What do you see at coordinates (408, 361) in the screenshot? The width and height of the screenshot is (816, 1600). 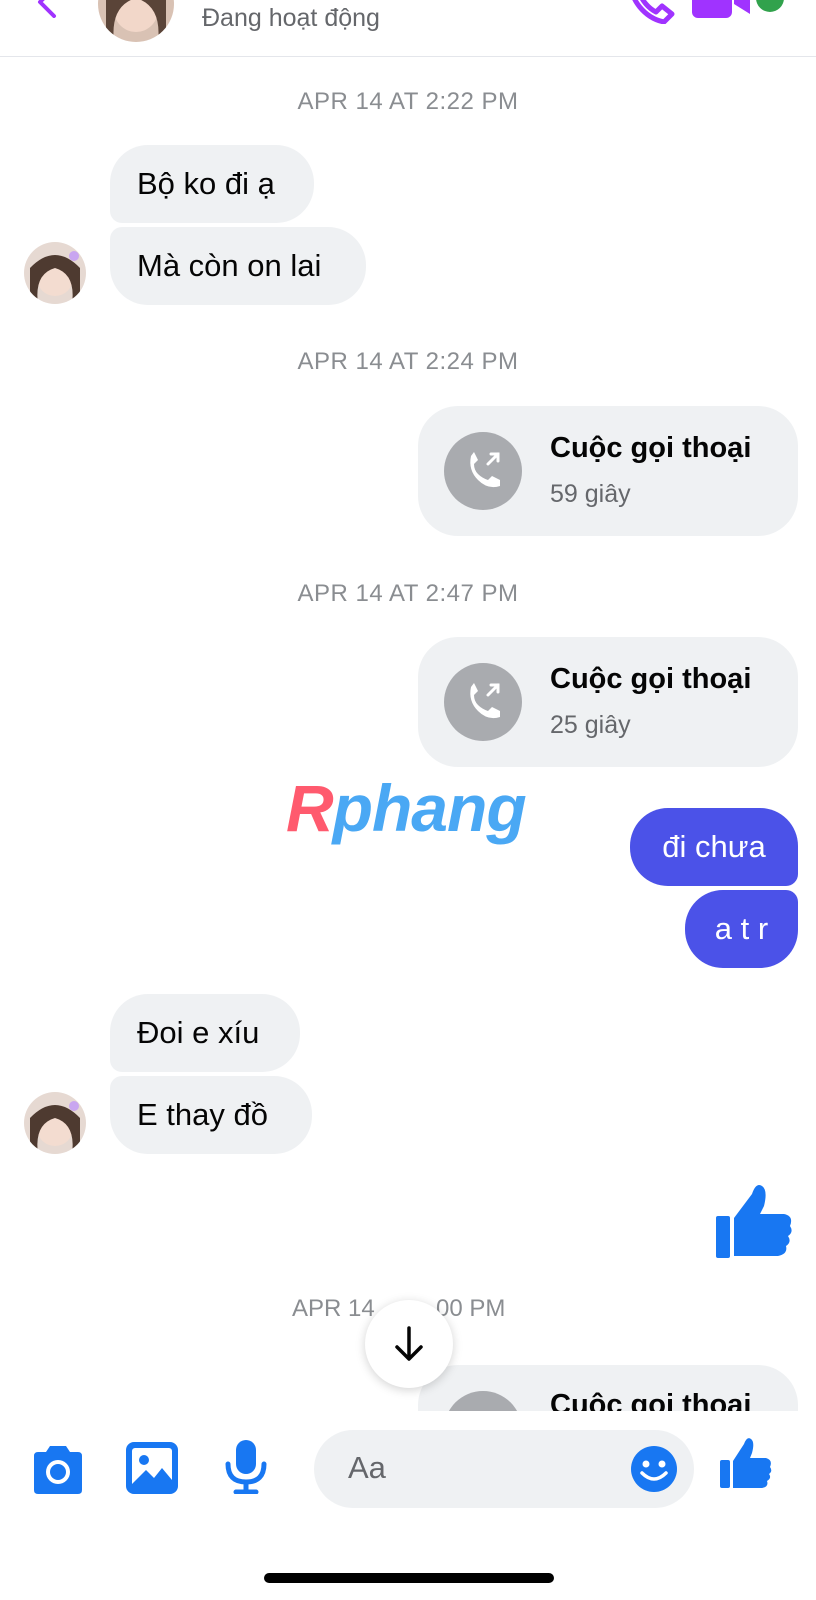 I see `timestamp: APR 14 AT 2:24 PM` at bounding box center [408, 361].